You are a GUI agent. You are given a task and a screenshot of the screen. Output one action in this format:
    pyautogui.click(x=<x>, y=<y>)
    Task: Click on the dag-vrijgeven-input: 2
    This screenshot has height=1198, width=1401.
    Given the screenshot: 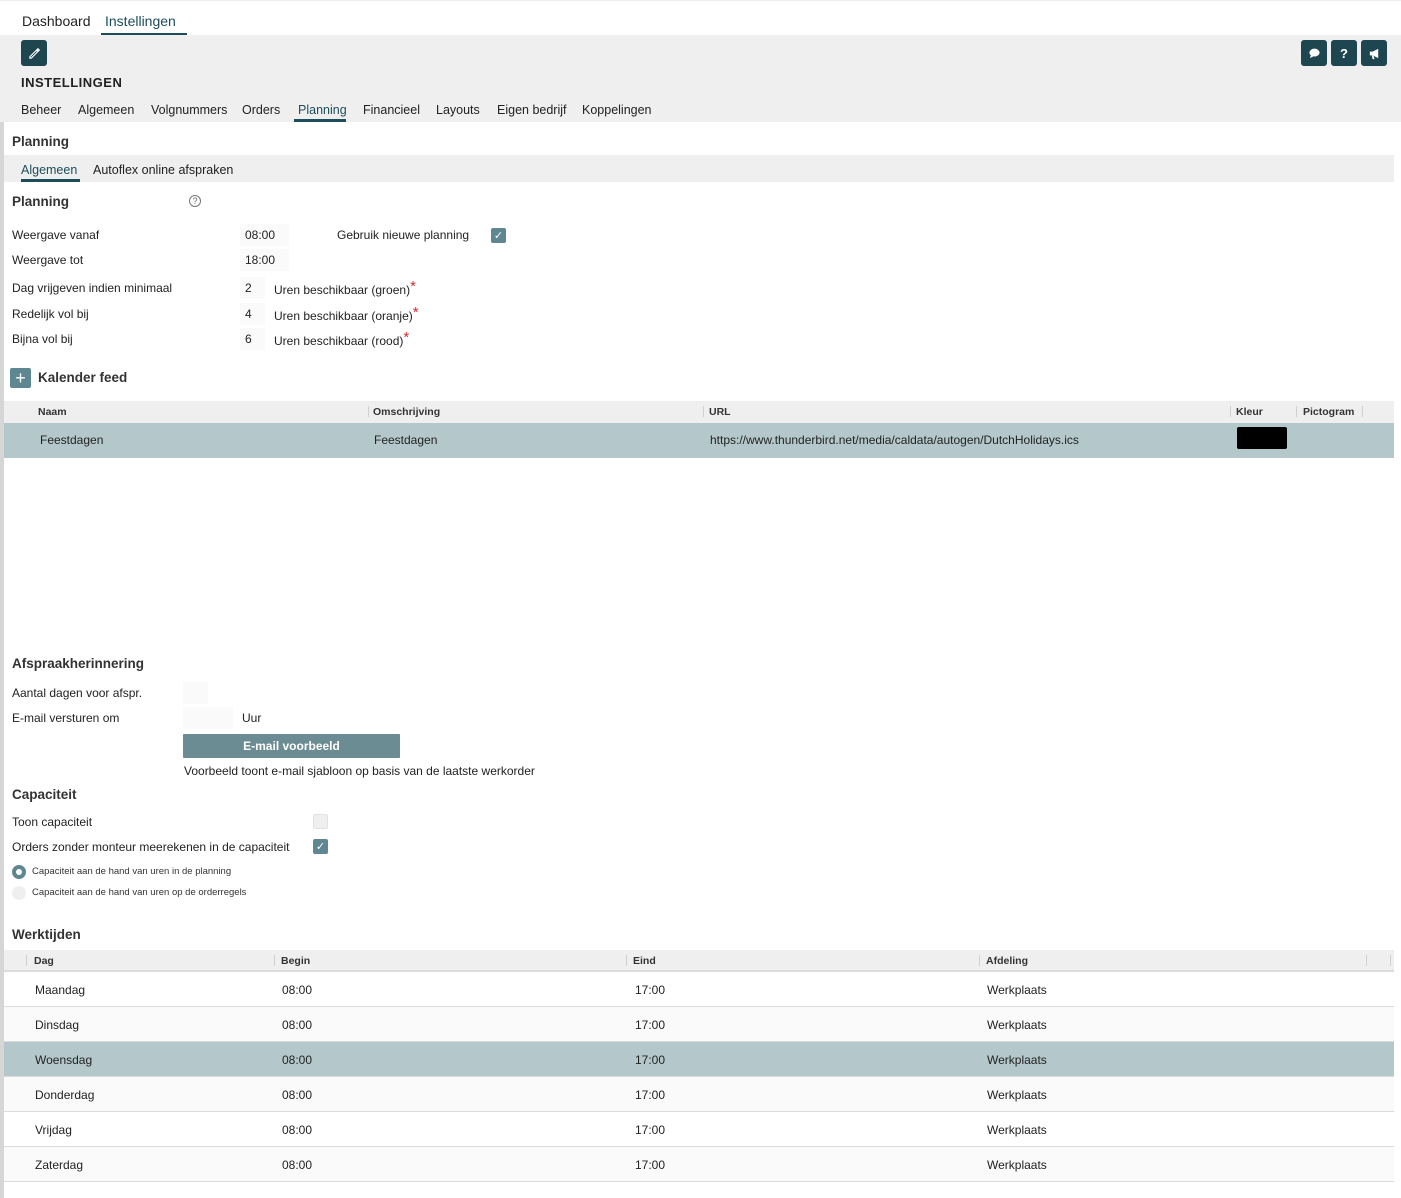 What is the action you would take?
    pyautogui.click(x=252, y=288)
    